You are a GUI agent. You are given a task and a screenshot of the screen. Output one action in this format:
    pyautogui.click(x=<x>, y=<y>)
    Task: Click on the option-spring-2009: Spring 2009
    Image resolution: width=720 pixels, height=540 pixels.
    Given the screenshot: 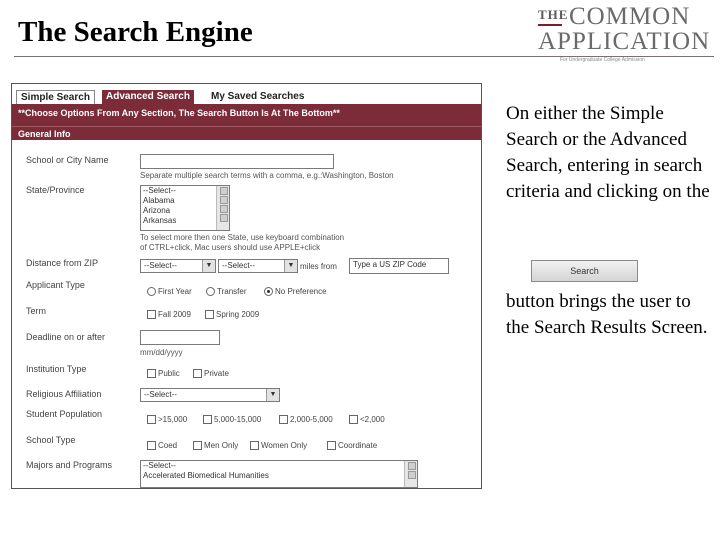 What is the action you would take?
    pyautogui.click(x=238, y=314)
    